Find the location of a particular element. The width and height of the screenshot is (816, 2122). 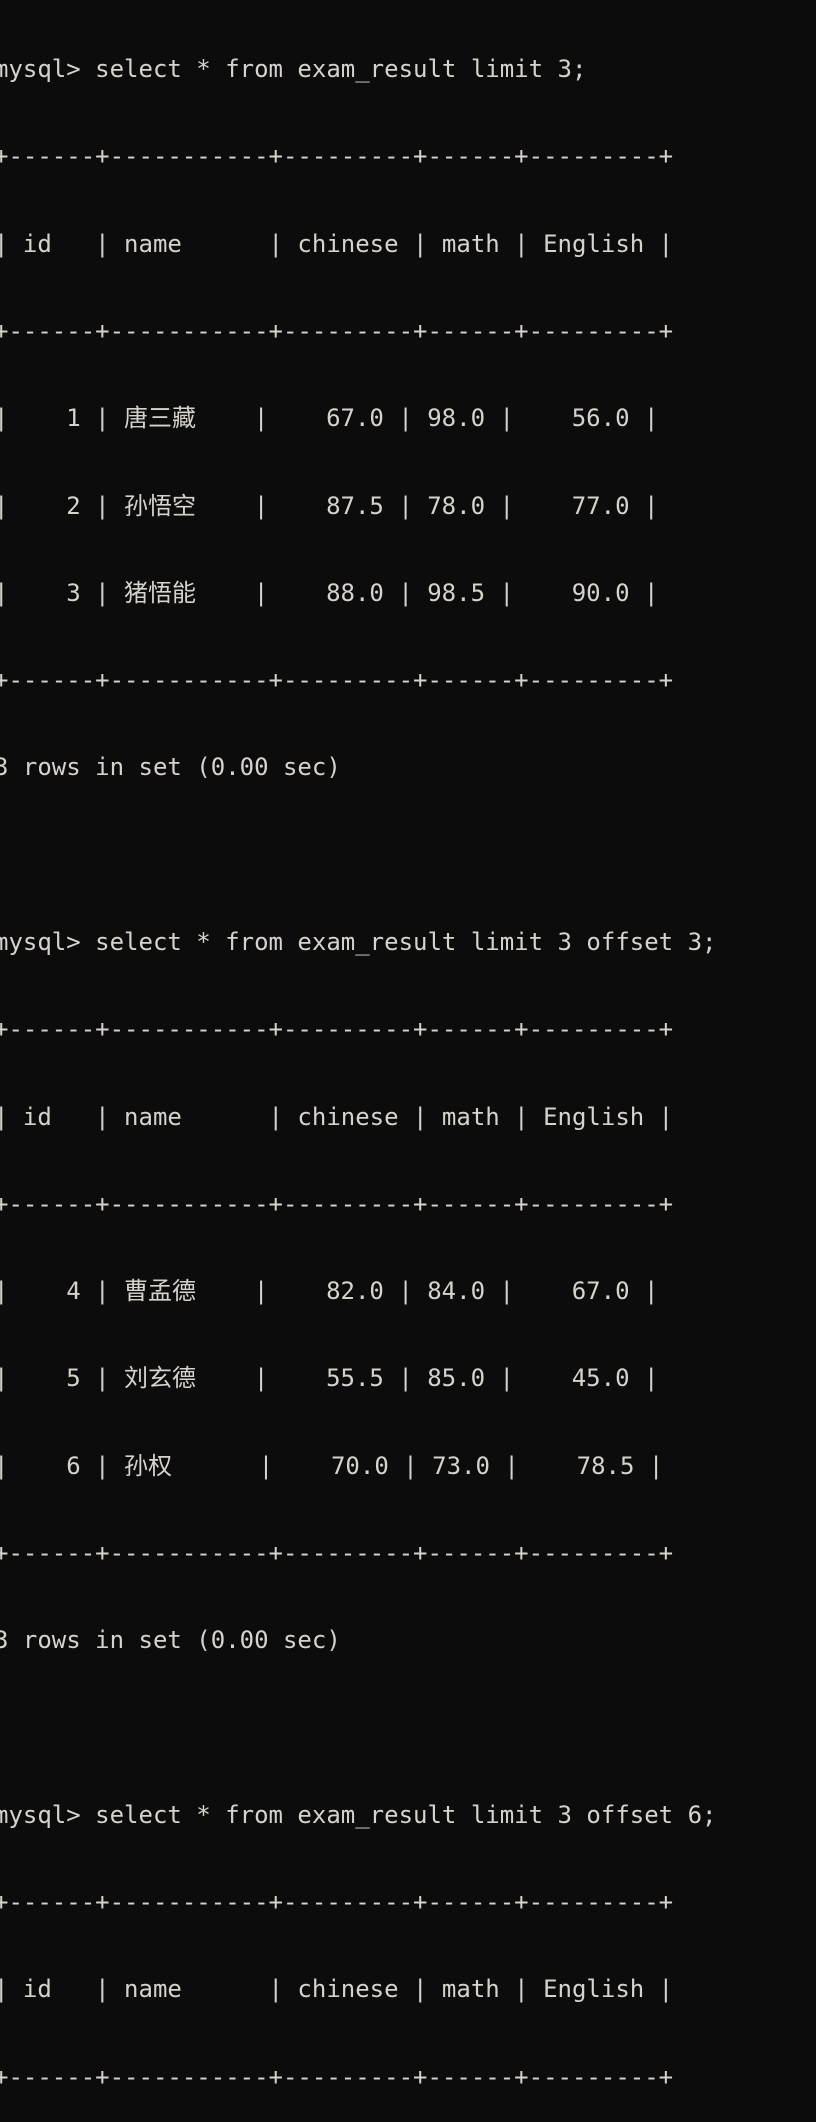

terminal-line: | 1 | 唐三藏 | 67.0 | 98.0 | 56.0 | is located at coordinates (329, 418).